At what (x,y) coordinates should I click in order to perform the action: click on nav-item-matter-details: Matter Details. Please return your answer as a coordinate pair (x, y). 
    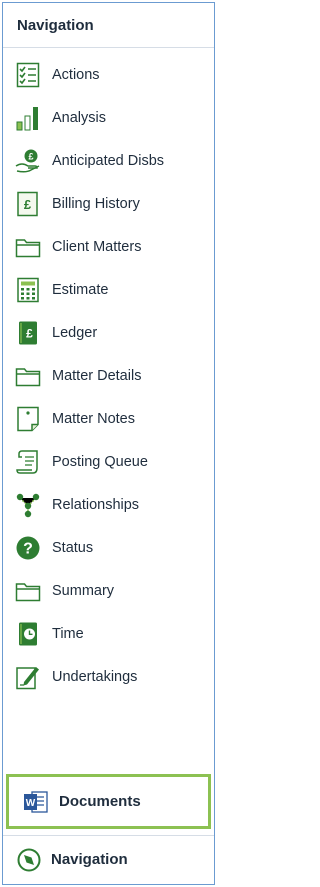
    Looking at the image, I should click on (108, 375).